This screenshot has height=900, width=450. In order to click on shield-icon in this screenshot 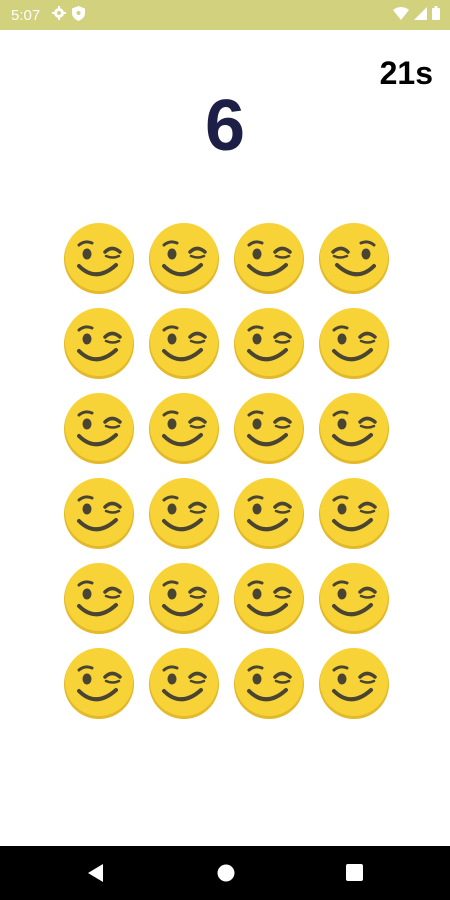, I will do `click(79, 15)`.